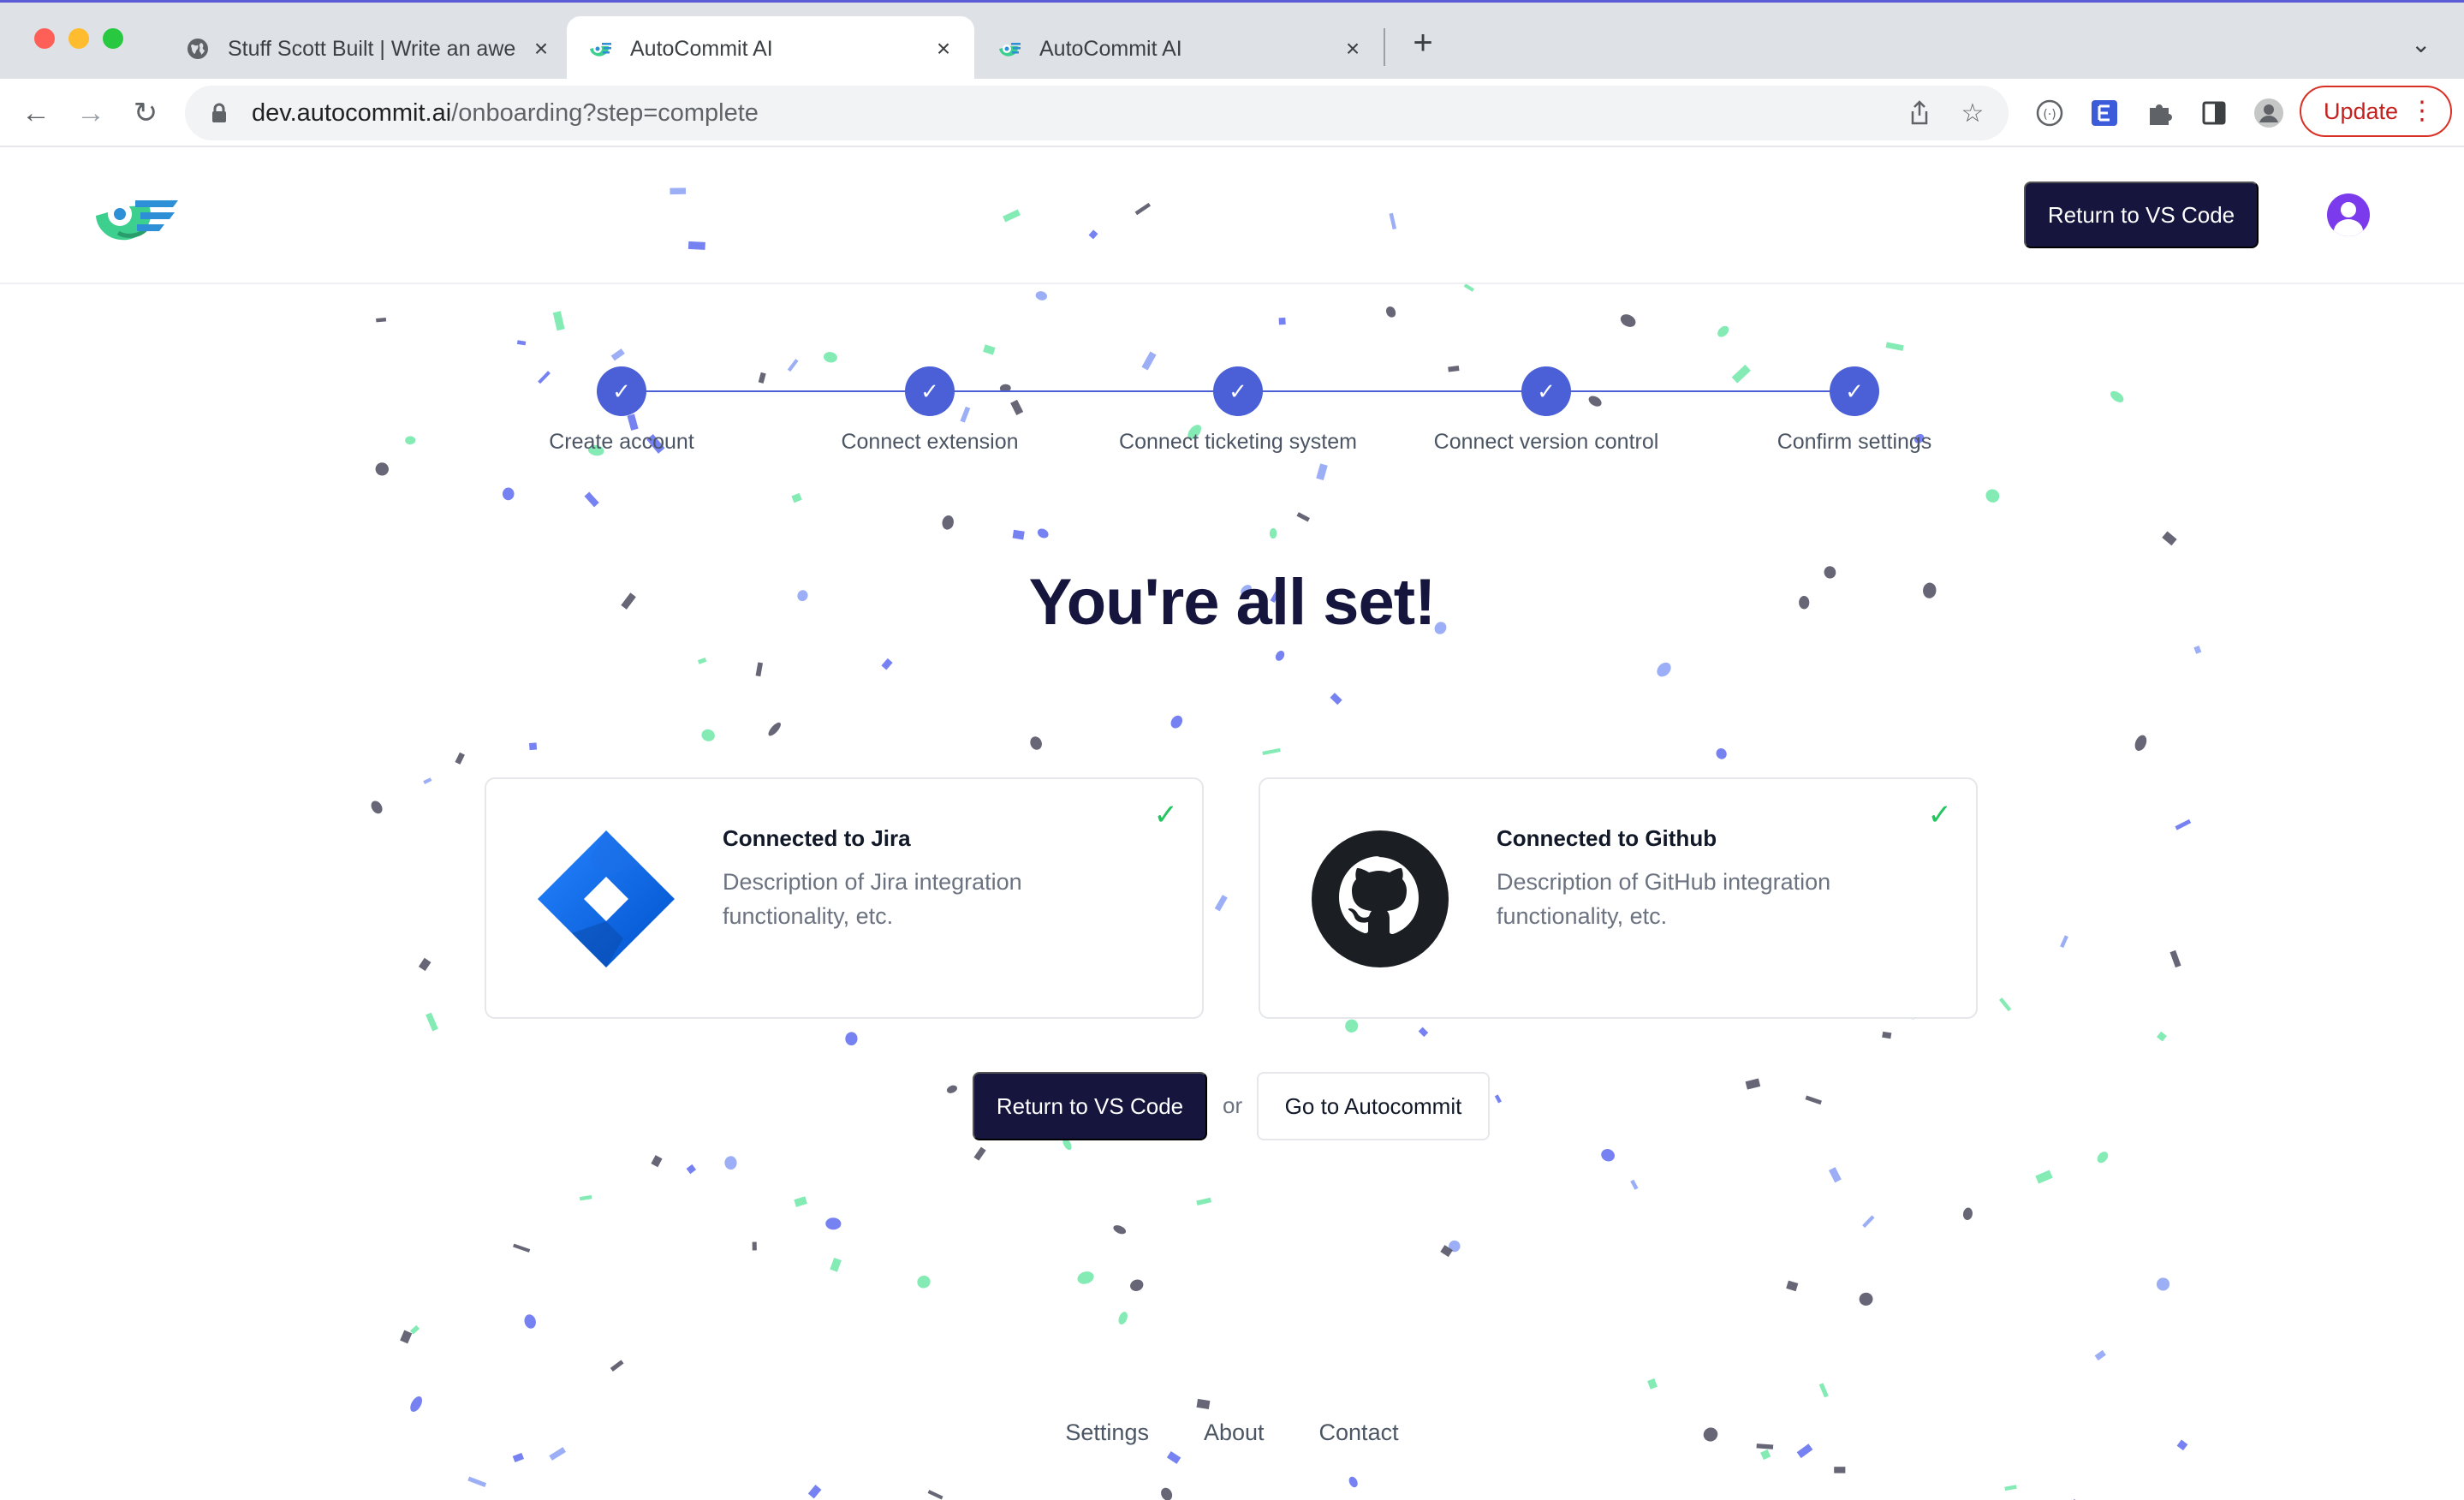  Describe the element at coordinates (2159, 113) in the screenshot. I see `extensions-puzzle-icon` at that location.